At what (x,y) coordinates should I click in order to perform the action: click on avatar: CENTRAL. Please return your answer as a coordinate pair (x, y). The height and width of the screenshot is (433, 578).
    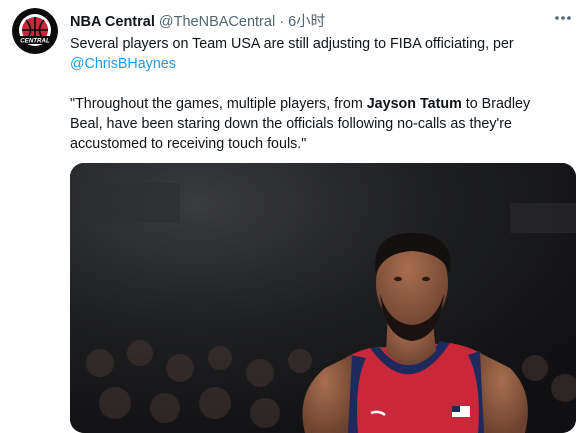
    Looking at the image, I should click on (35, 31).